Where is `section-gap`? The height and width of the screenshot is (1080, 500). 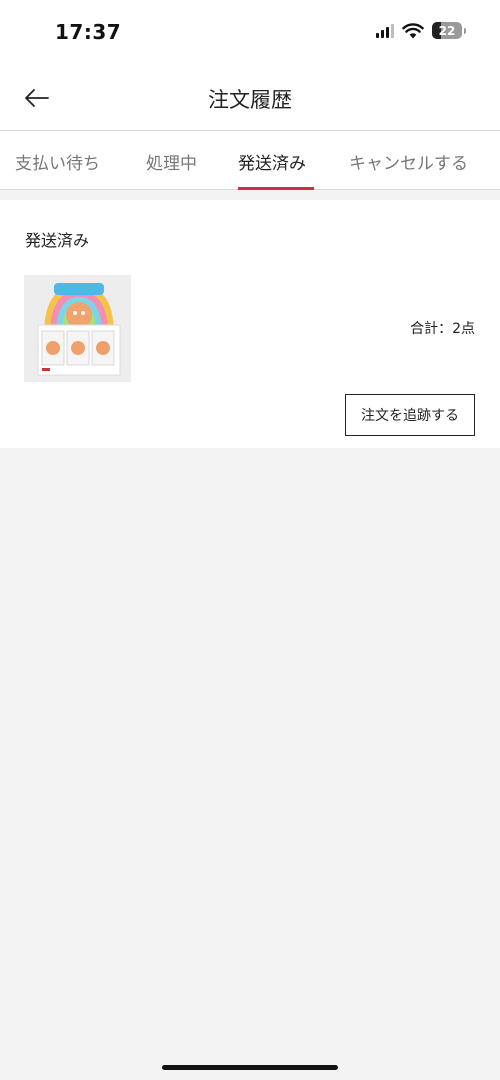
section-gap is located at coordinates (250, 195).